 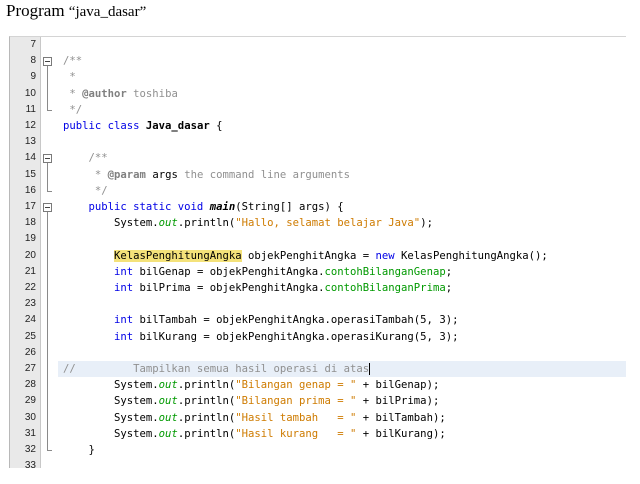 I want to click on code-token: .println(, so click(x=206, y=401).